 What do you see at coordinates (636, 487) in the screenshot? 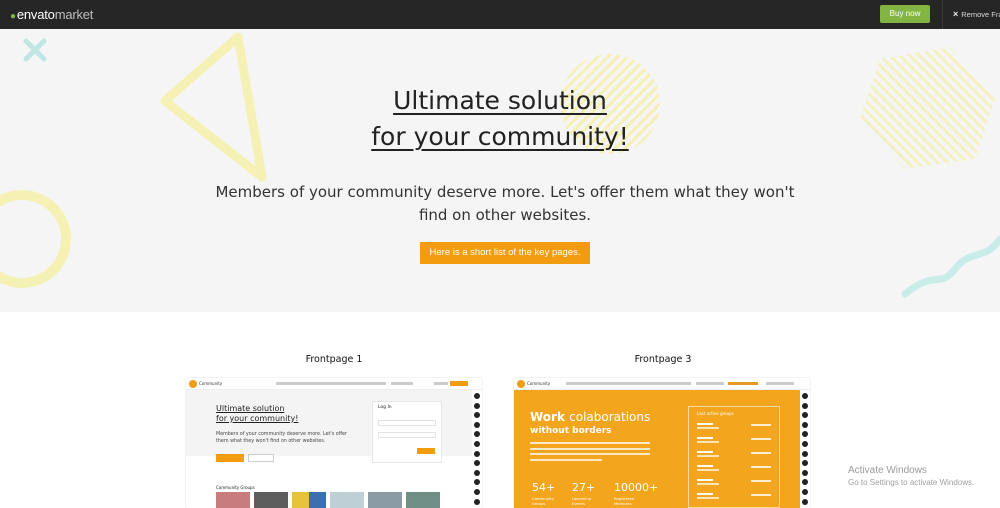
I see `stat-value: 10000+` at bounding box center [636, 487].